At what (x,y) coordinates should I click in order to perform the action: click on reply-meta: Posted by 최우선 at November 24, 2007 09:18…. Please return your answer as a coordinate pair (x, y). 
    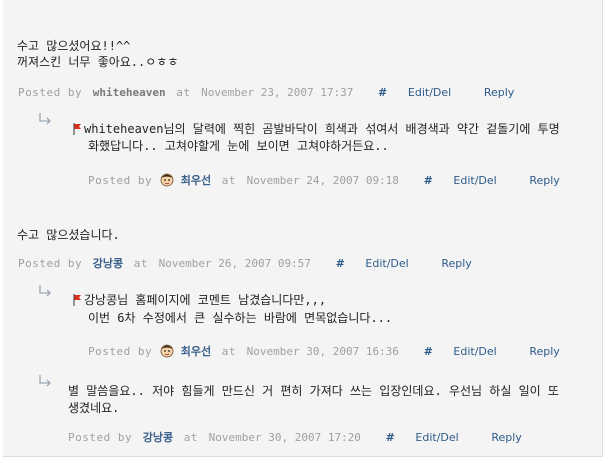
    Looking at the image, I should click on (324, 179).